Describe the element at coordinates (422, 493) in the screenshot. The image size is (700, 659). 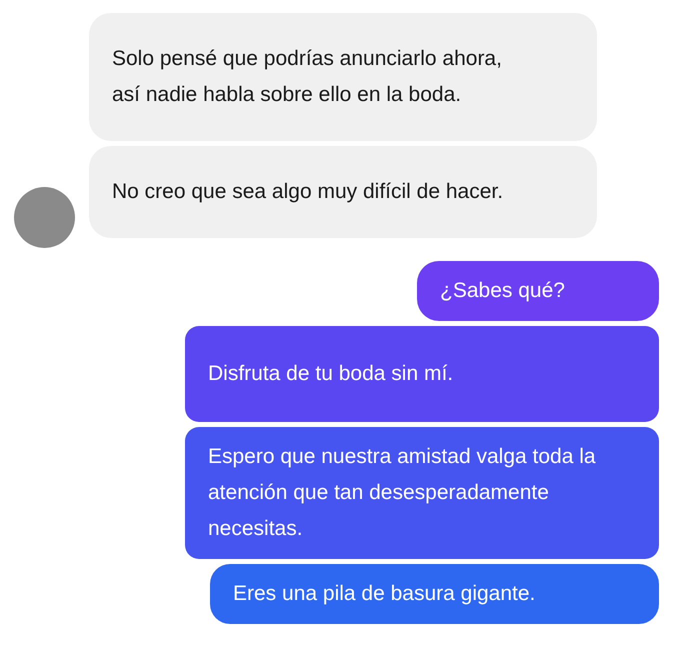
I see `message-bubble: Espero que nuestra amistad valga toda la atención que tan desesperadamente necesitas.` at that location.